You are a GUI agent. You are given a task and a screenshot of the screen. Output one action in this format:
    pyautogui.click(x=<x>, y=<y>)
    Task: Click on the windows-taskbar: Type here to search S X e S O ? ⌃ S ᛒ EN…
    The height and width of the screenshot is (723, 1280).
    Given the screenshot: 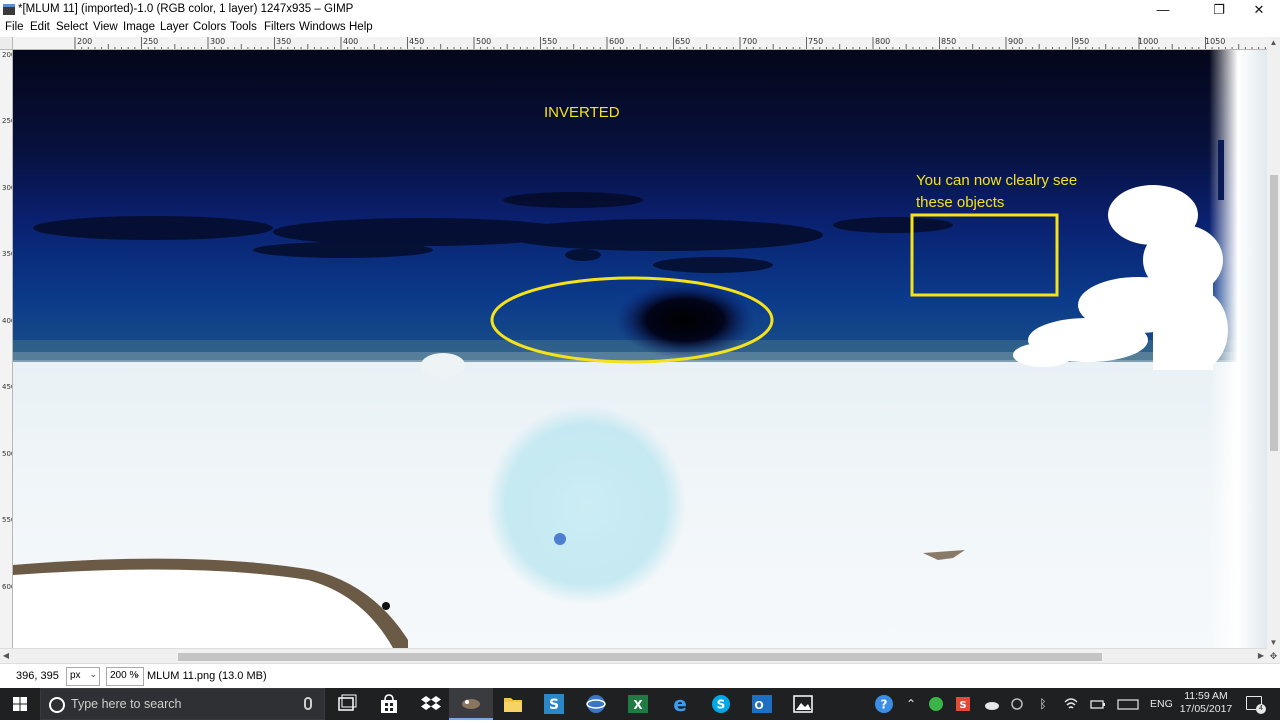 What is the action you would take?
    pyautogui.click(x=640, y=704)
    